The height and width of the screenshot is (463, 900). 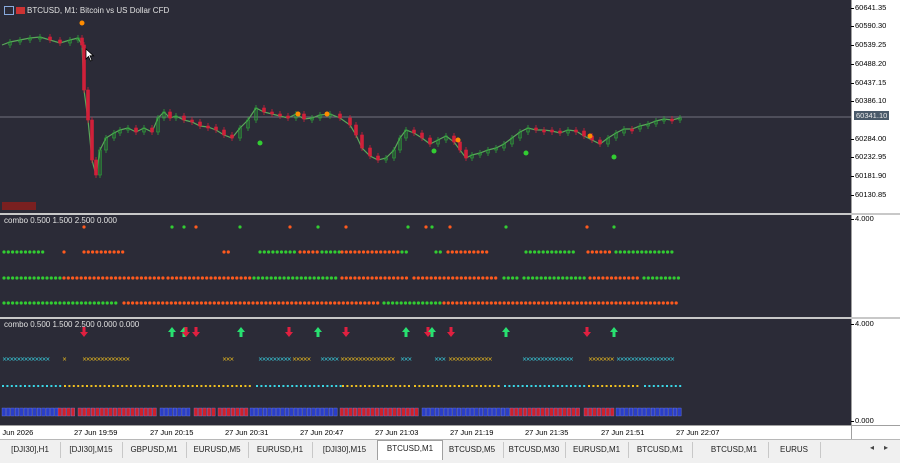 What do you see at coordinates (98, 10) in the screenshot?
I see `chart-title: BTCUSD, M1: Bitcoin vs US Dollar CFD` at bounding box center [98, 10].